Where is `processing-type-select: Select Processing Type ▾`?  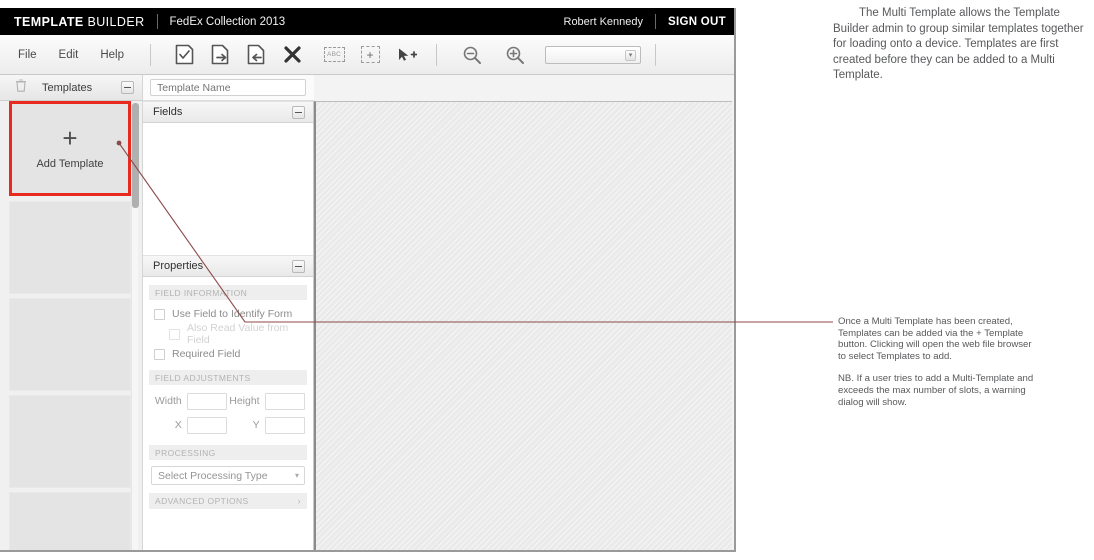
processing-type-select: Select Processing Type ▾ is located at coordinates (228, 475).